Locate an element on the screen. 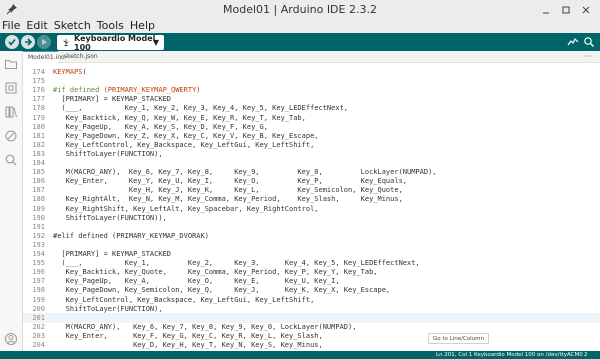  line-number: 196 is located at coordinates (38, 272).